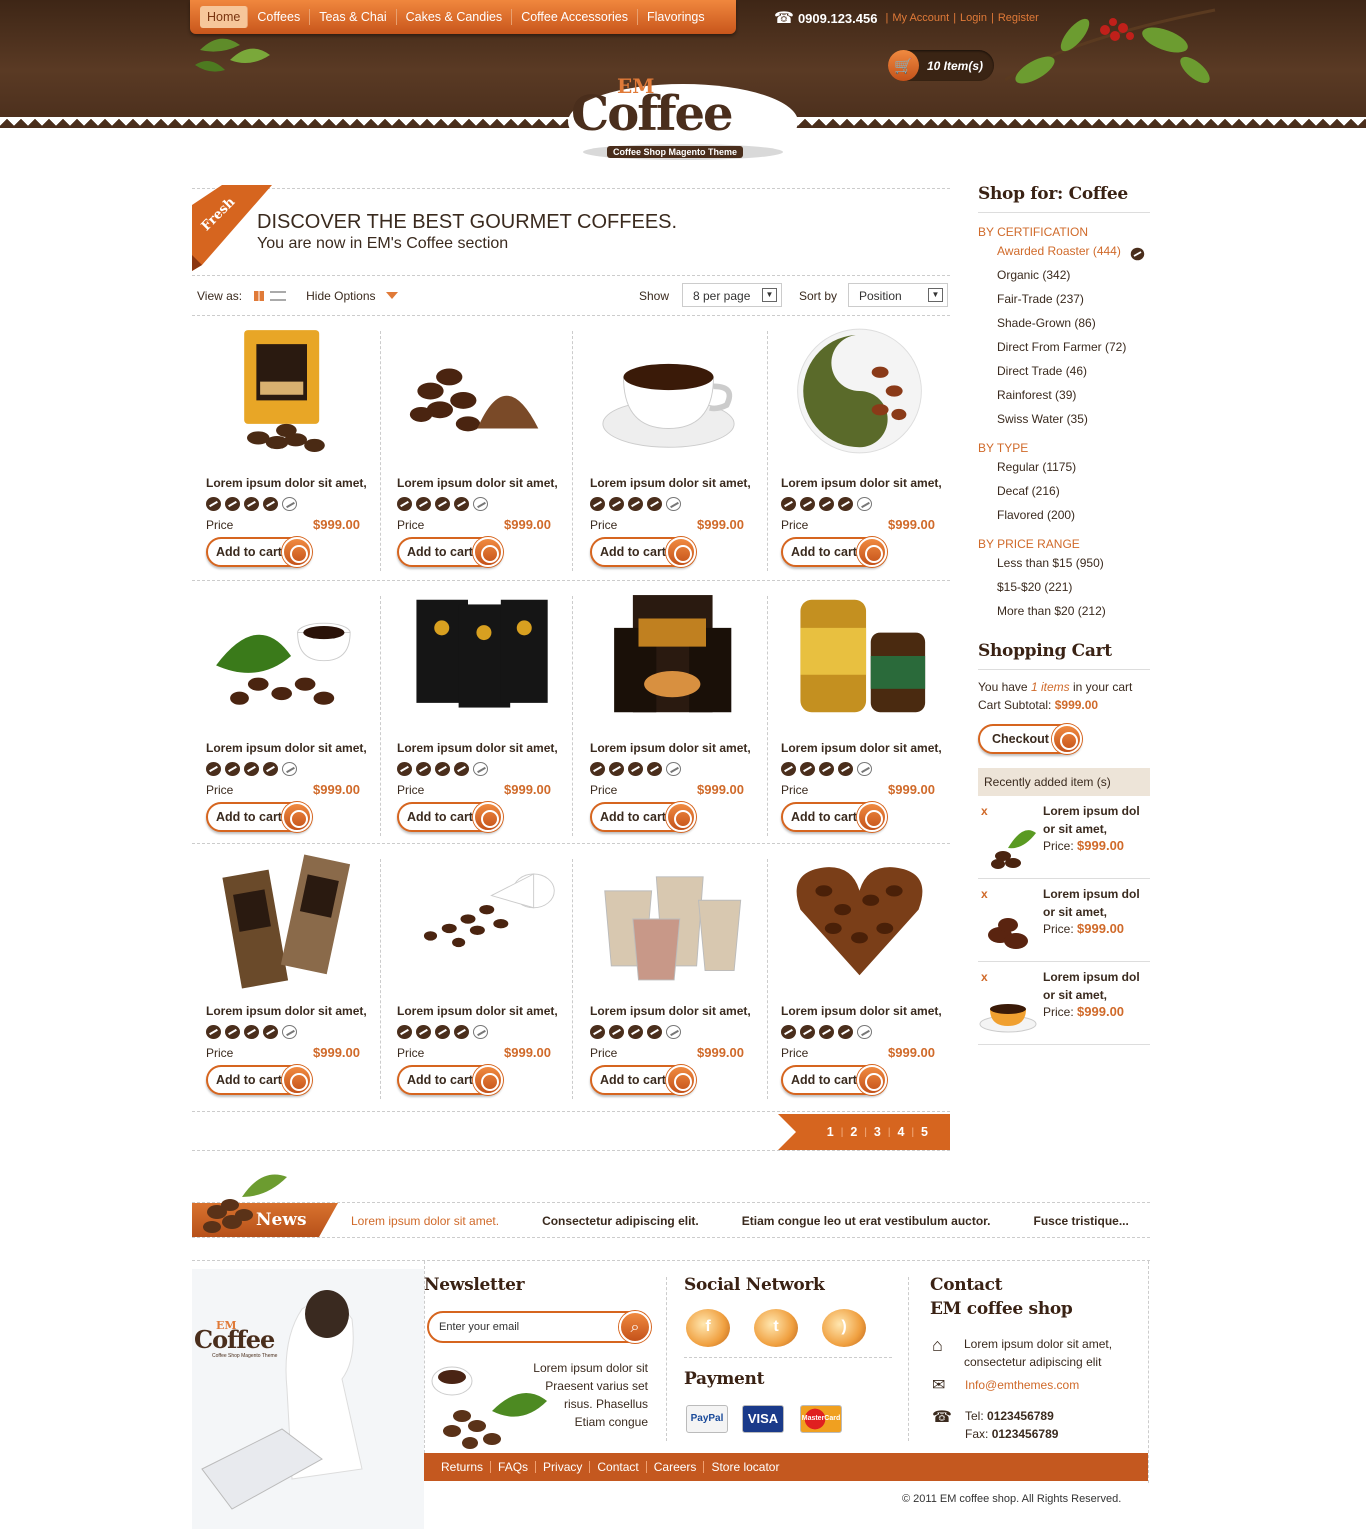 The height and width of the screenshot is (1529, 1366). I want to click on filter-option: More than $20 (212), so click(1073, 611).